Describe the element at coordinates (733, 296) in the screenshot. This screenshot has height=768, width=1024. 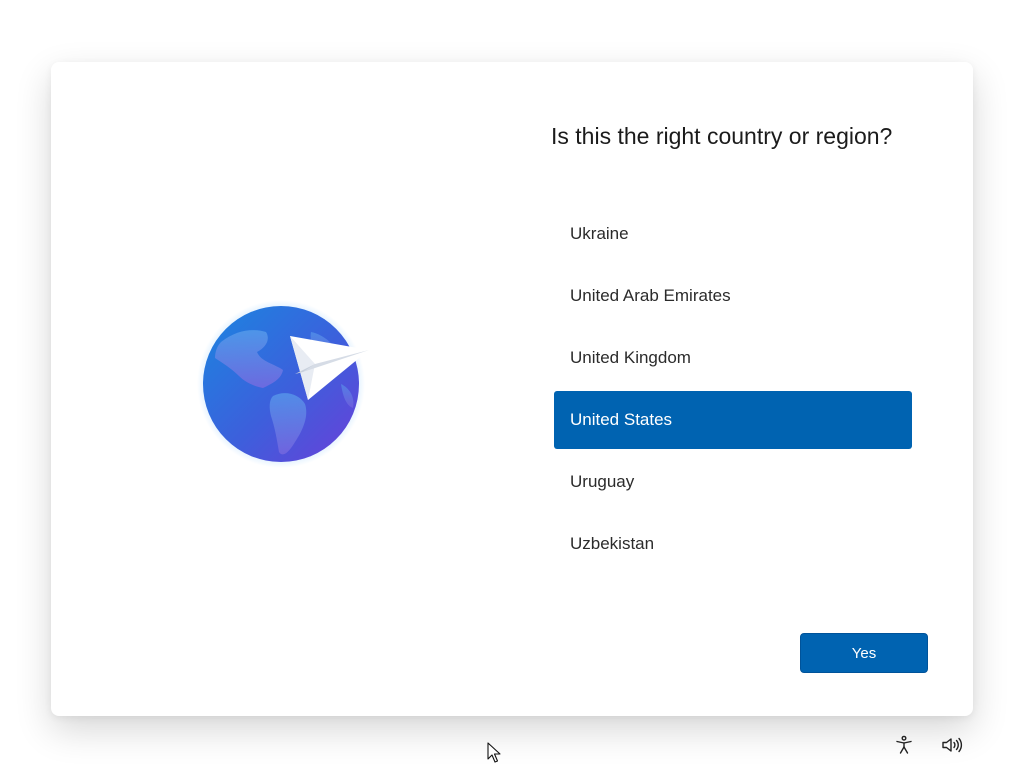
I see `country-option-united-arab-emirates: United Arab Emirates` at that location.